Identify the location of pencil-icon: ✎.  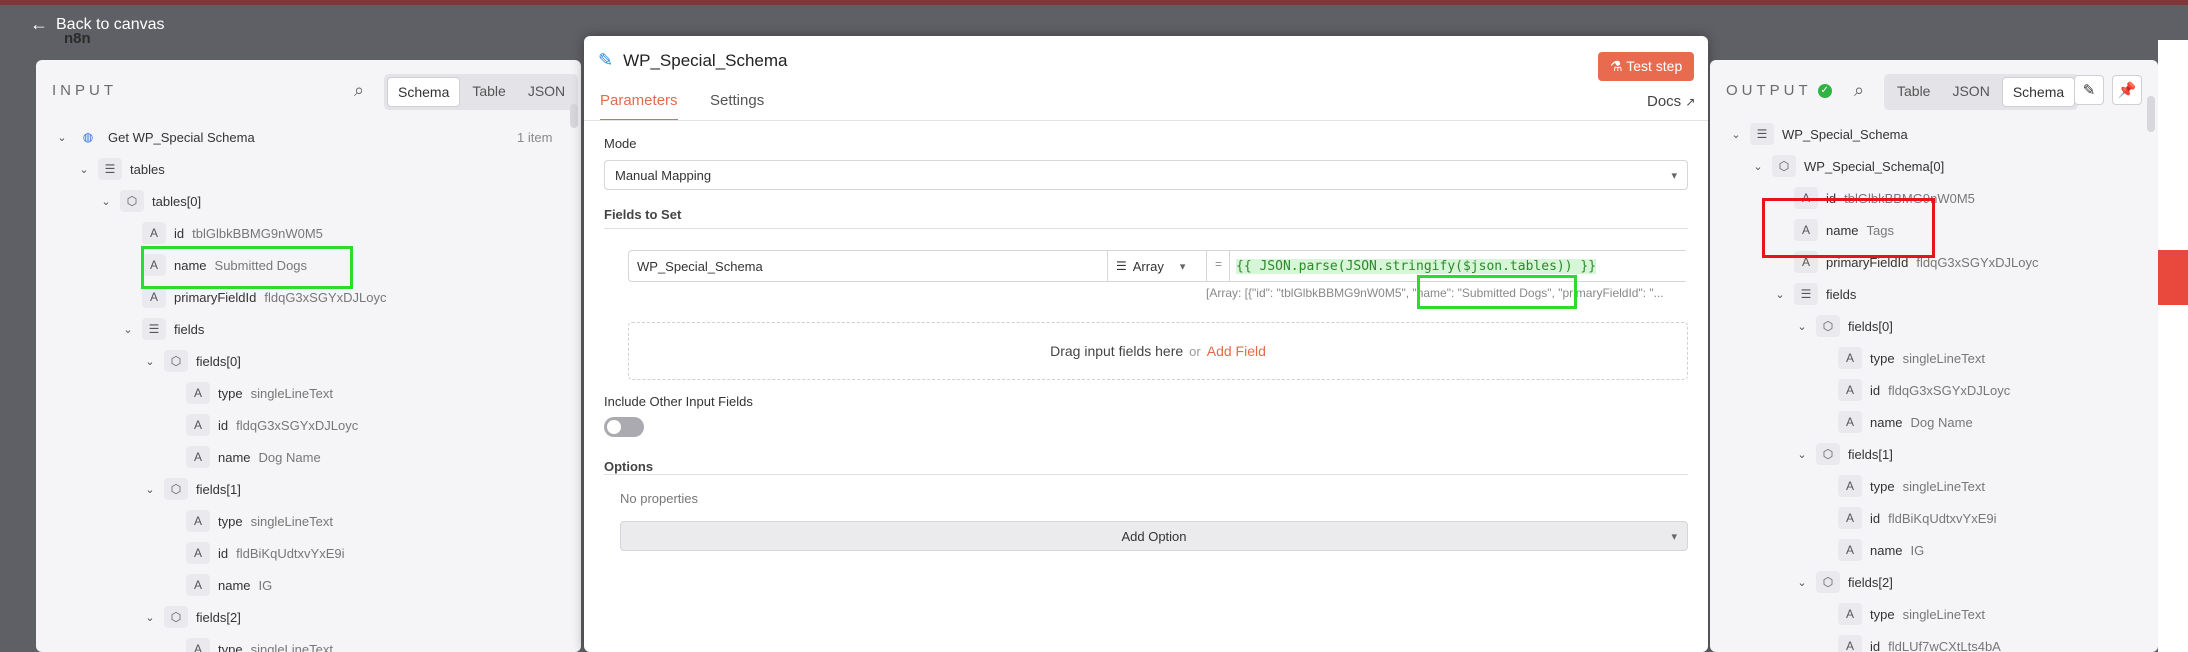
(605, 60).